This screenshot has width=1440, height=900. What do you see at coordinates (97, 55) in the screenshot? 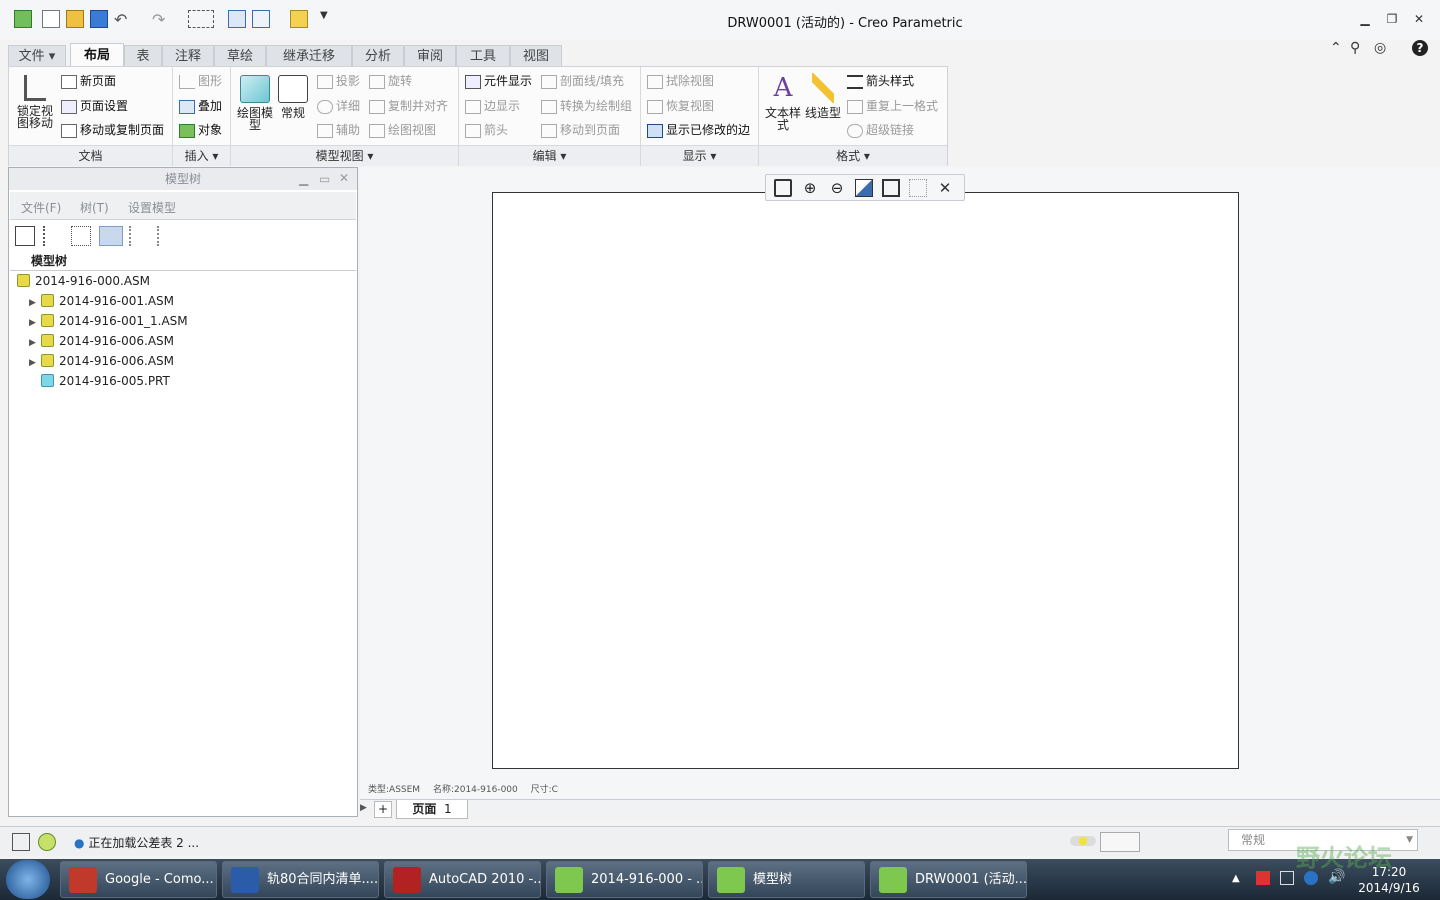
I see `tab-layout: 布局` at bounding box center [97, 55].